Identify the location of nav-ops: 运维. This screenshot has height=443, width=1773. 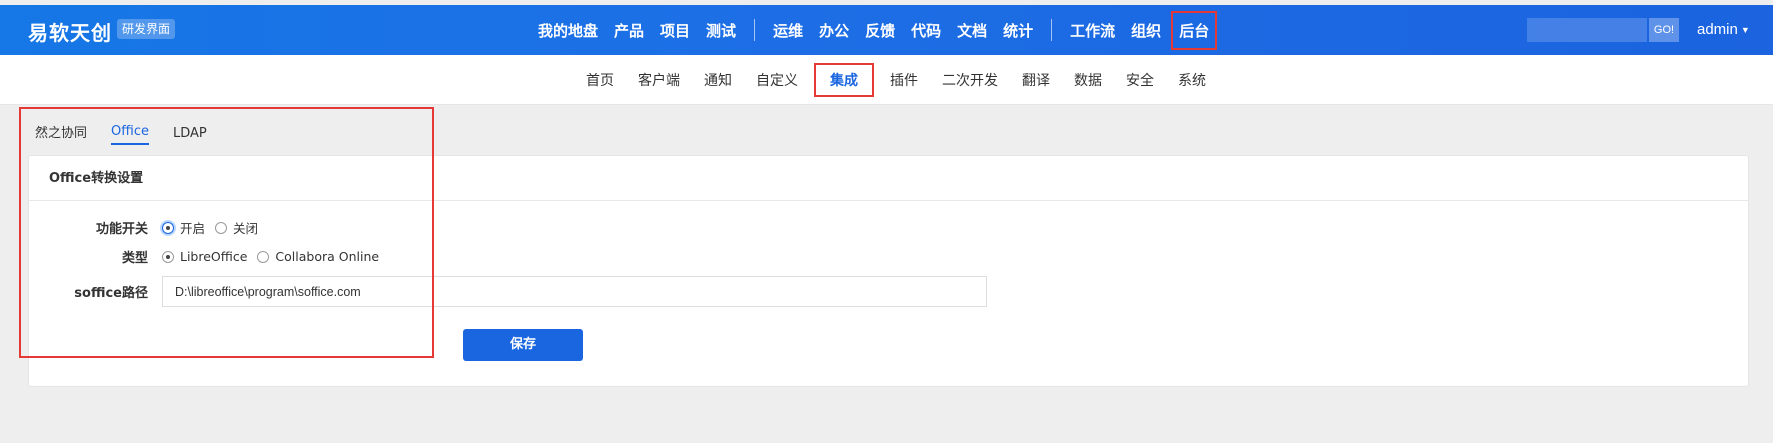
(788, 30).